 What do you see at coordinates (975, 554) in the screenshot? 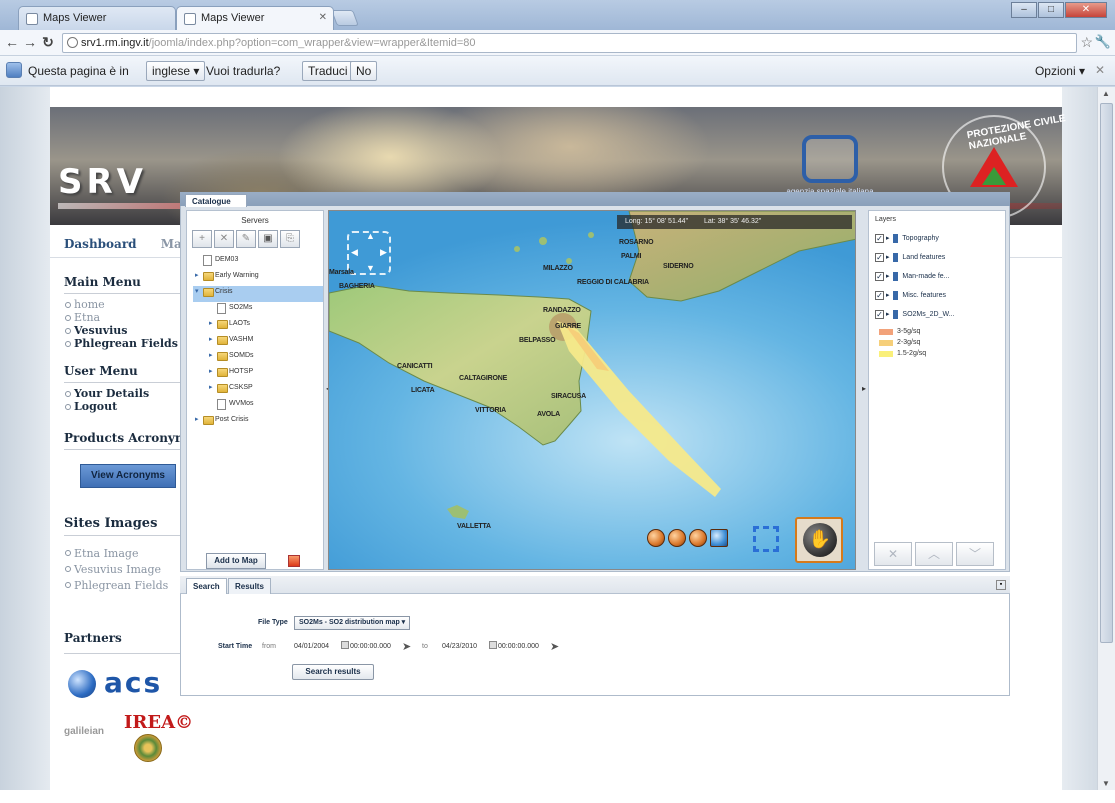
I see `move-layer-down-icon: ﹀` at bounding box center [975, 554].